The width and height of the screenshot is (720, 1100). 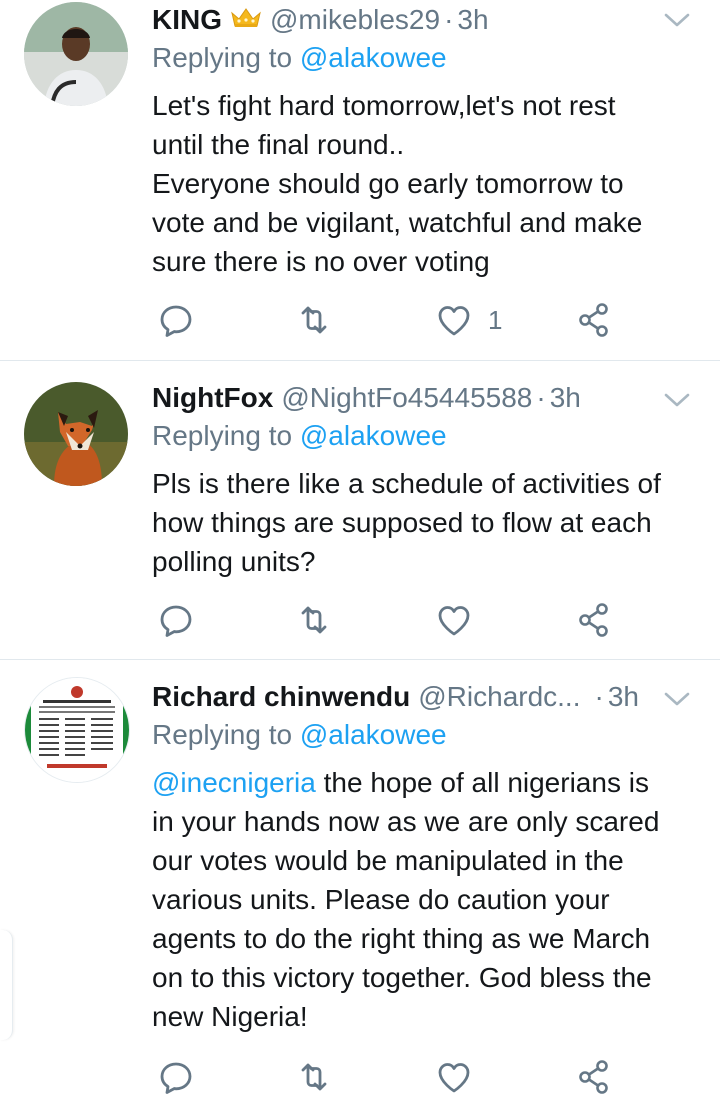 What do you see at coordinates (388, 183) in the screenshot?
I see `text-line: Everyone should go early tomorrow to` at bounding box center [388, 183].